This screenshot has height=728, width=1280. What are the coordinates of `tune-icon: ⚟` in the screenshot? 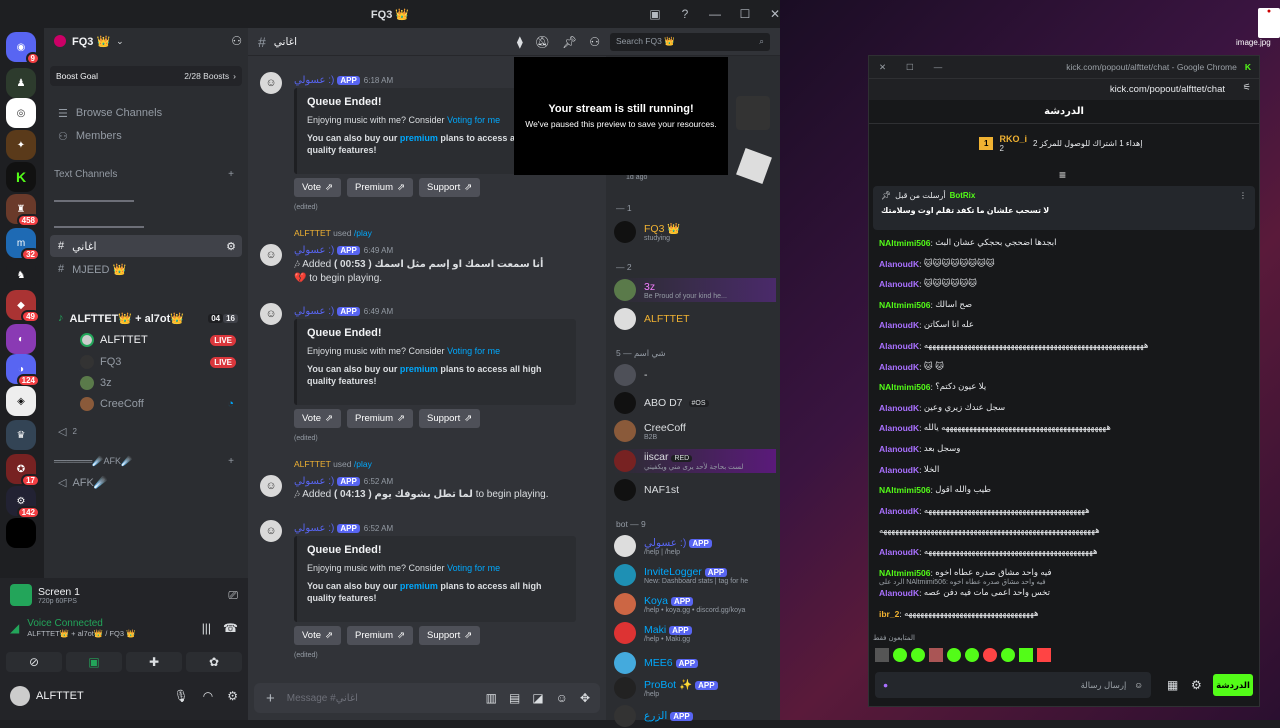 It's located at (1247, 87).